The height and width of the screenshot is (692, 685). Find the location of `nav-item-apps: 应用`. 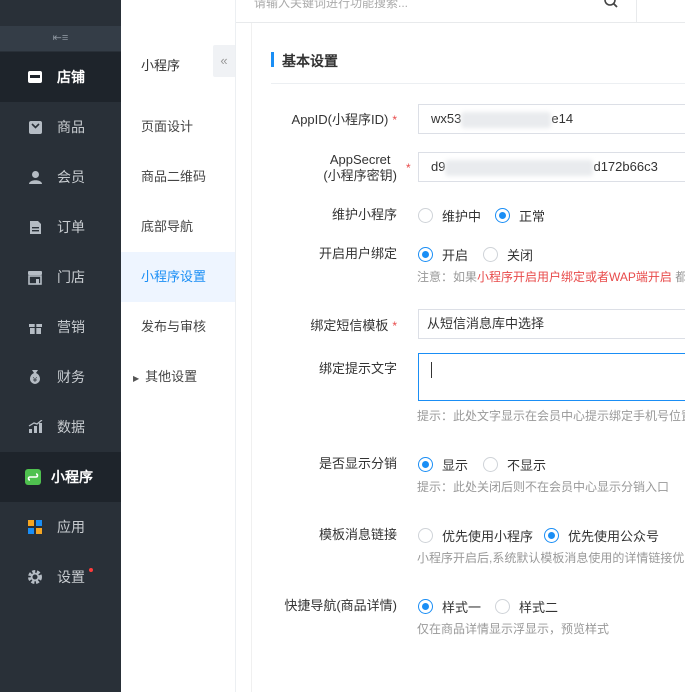

nav-item-apps: 应用 is located at coordinates (60, 527).